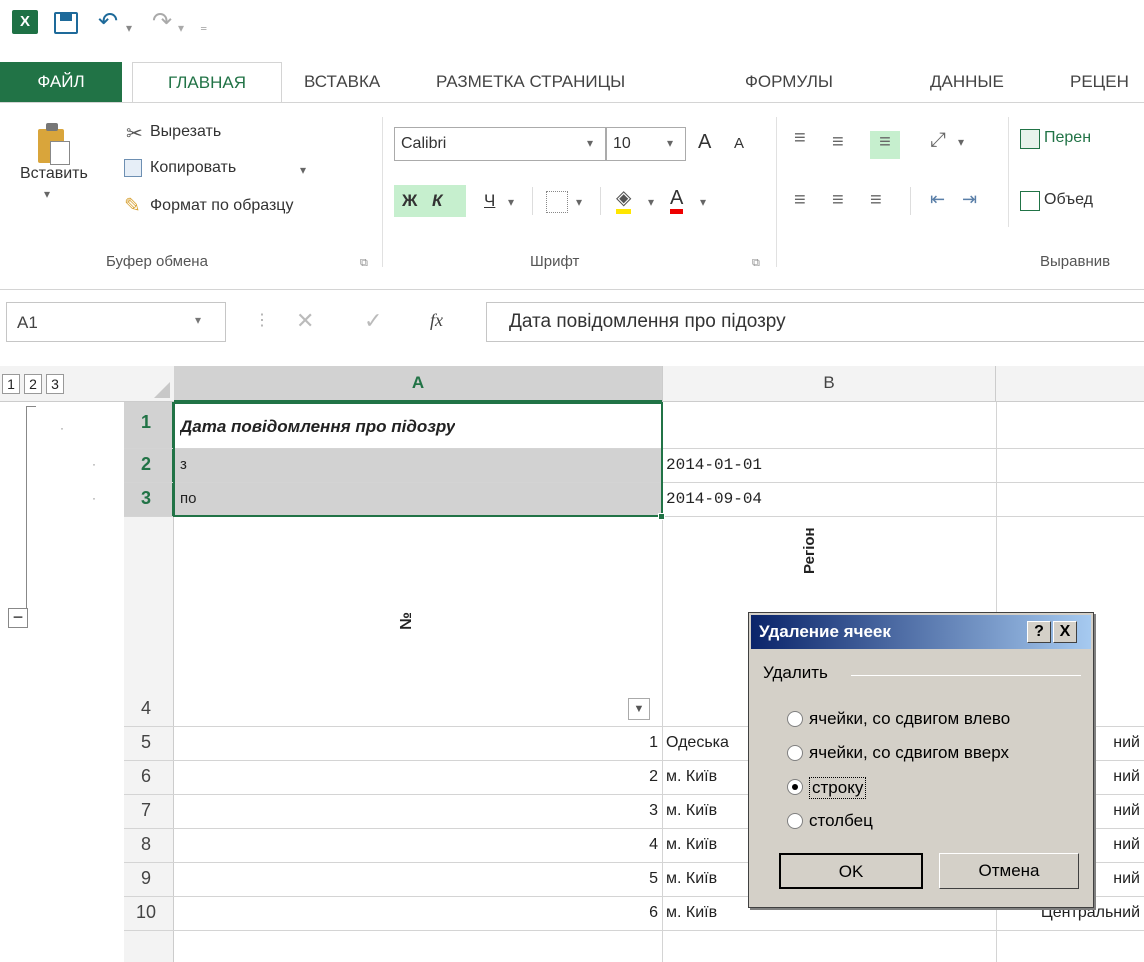  I want to click on outline-level-3: 3, so click(55, 384).